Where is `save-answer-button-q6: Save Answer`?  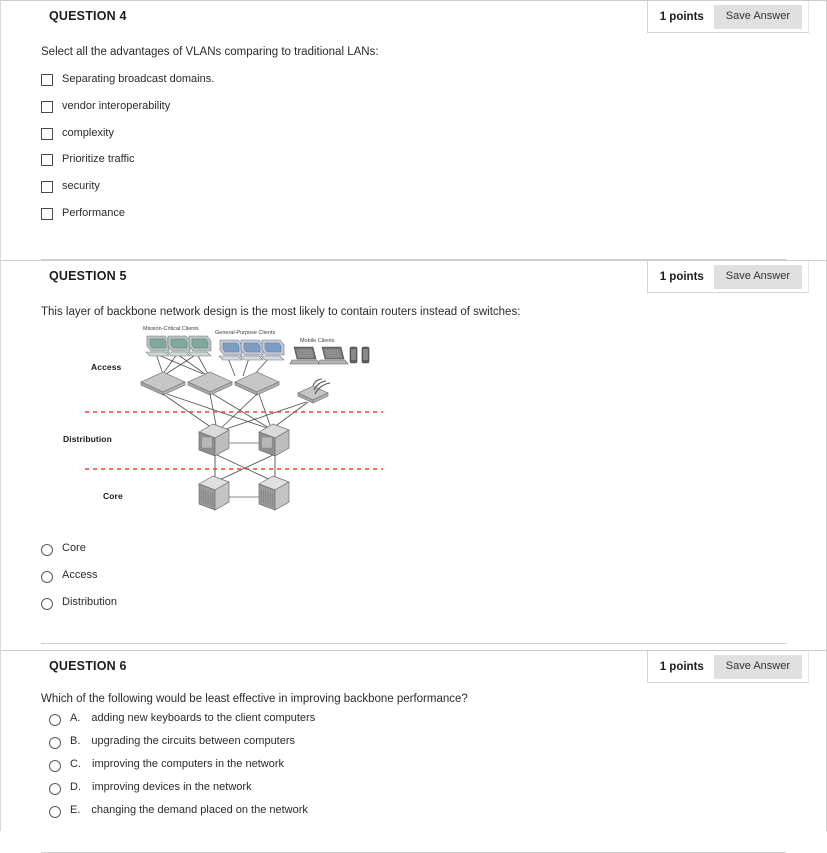
save-answer-button-q6: Save Answer is located at coordinates (757, 666).